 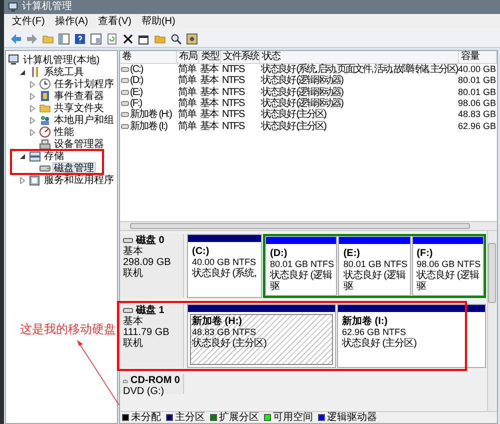 What do you see at coordinates (147, 262) in the screenshot?
I see `disk-size: 298.09 GB` at bounding box center [147, 262].